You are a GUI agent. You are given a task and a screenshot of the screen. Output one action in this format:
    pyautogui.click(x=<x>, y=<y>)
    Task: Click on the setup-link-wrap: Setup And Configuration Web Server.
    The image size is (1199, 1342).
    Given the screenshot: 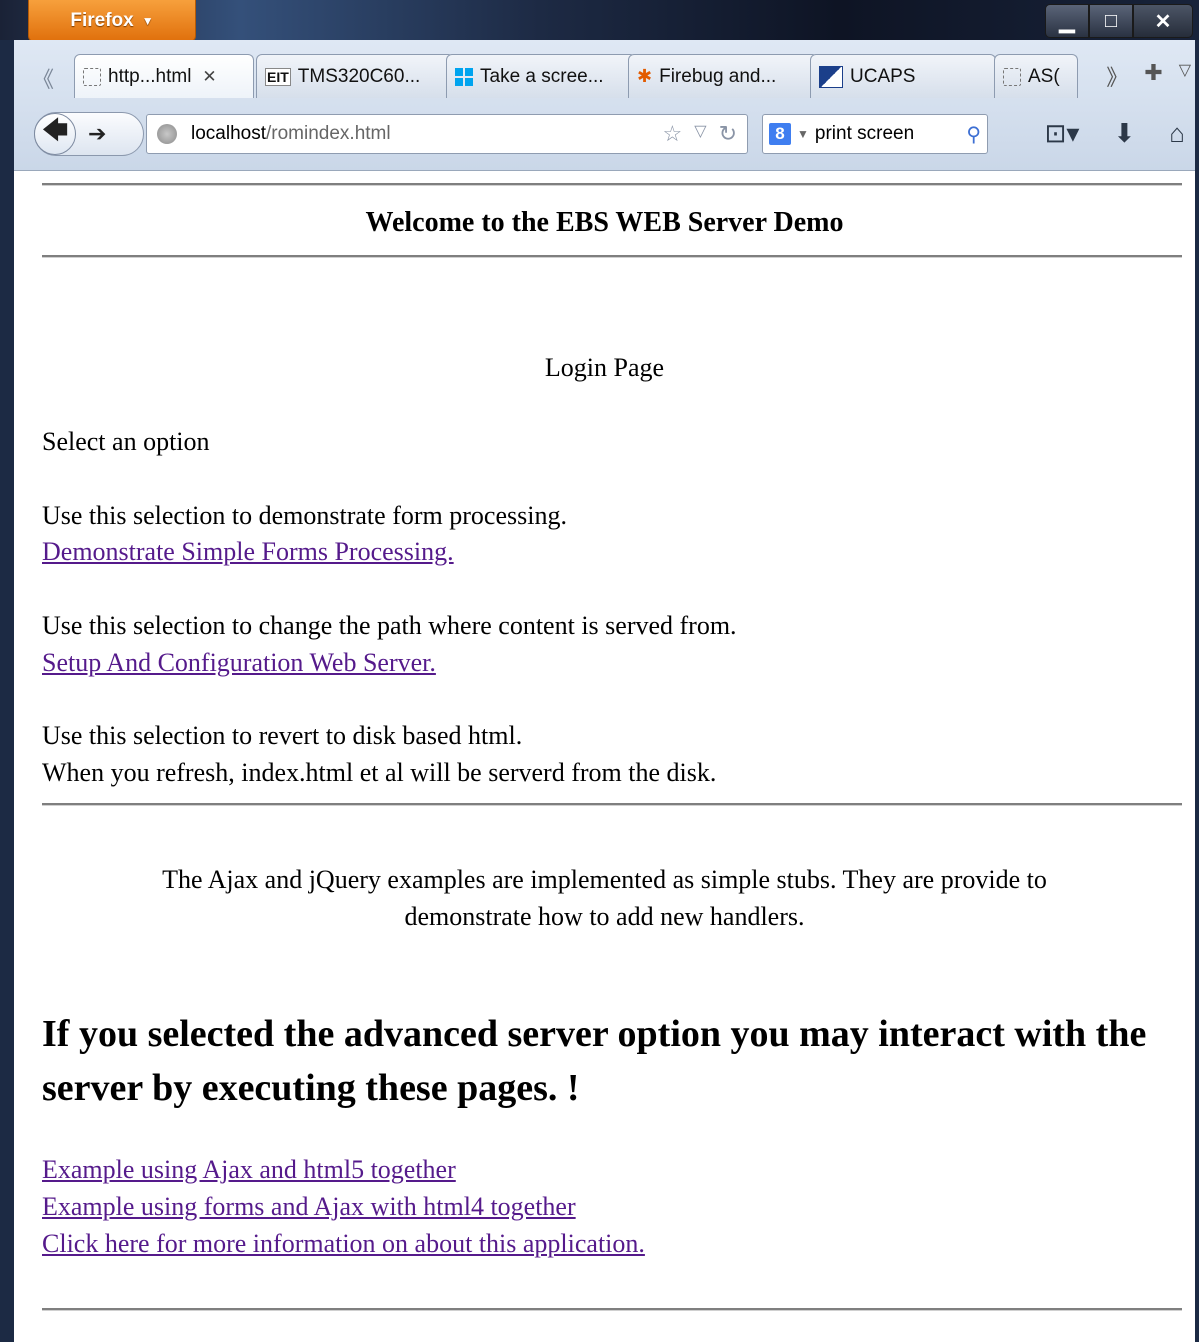 What is the action you would take?
    pyautogui.click(x=239, y=663)
    